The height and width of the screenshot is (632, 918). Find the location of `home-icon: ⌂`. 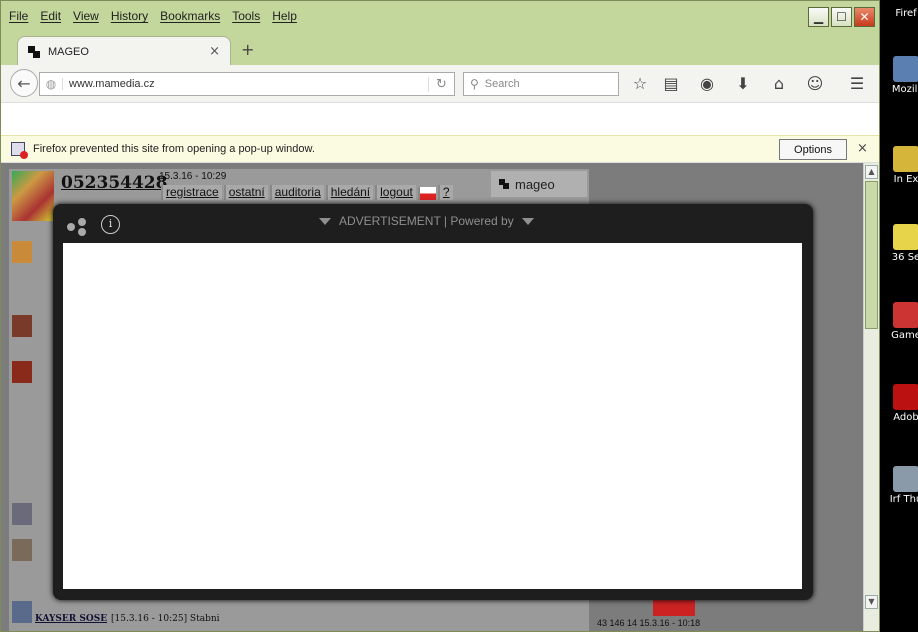

home-icon: ⌂ is located at coordinates (779, 84).